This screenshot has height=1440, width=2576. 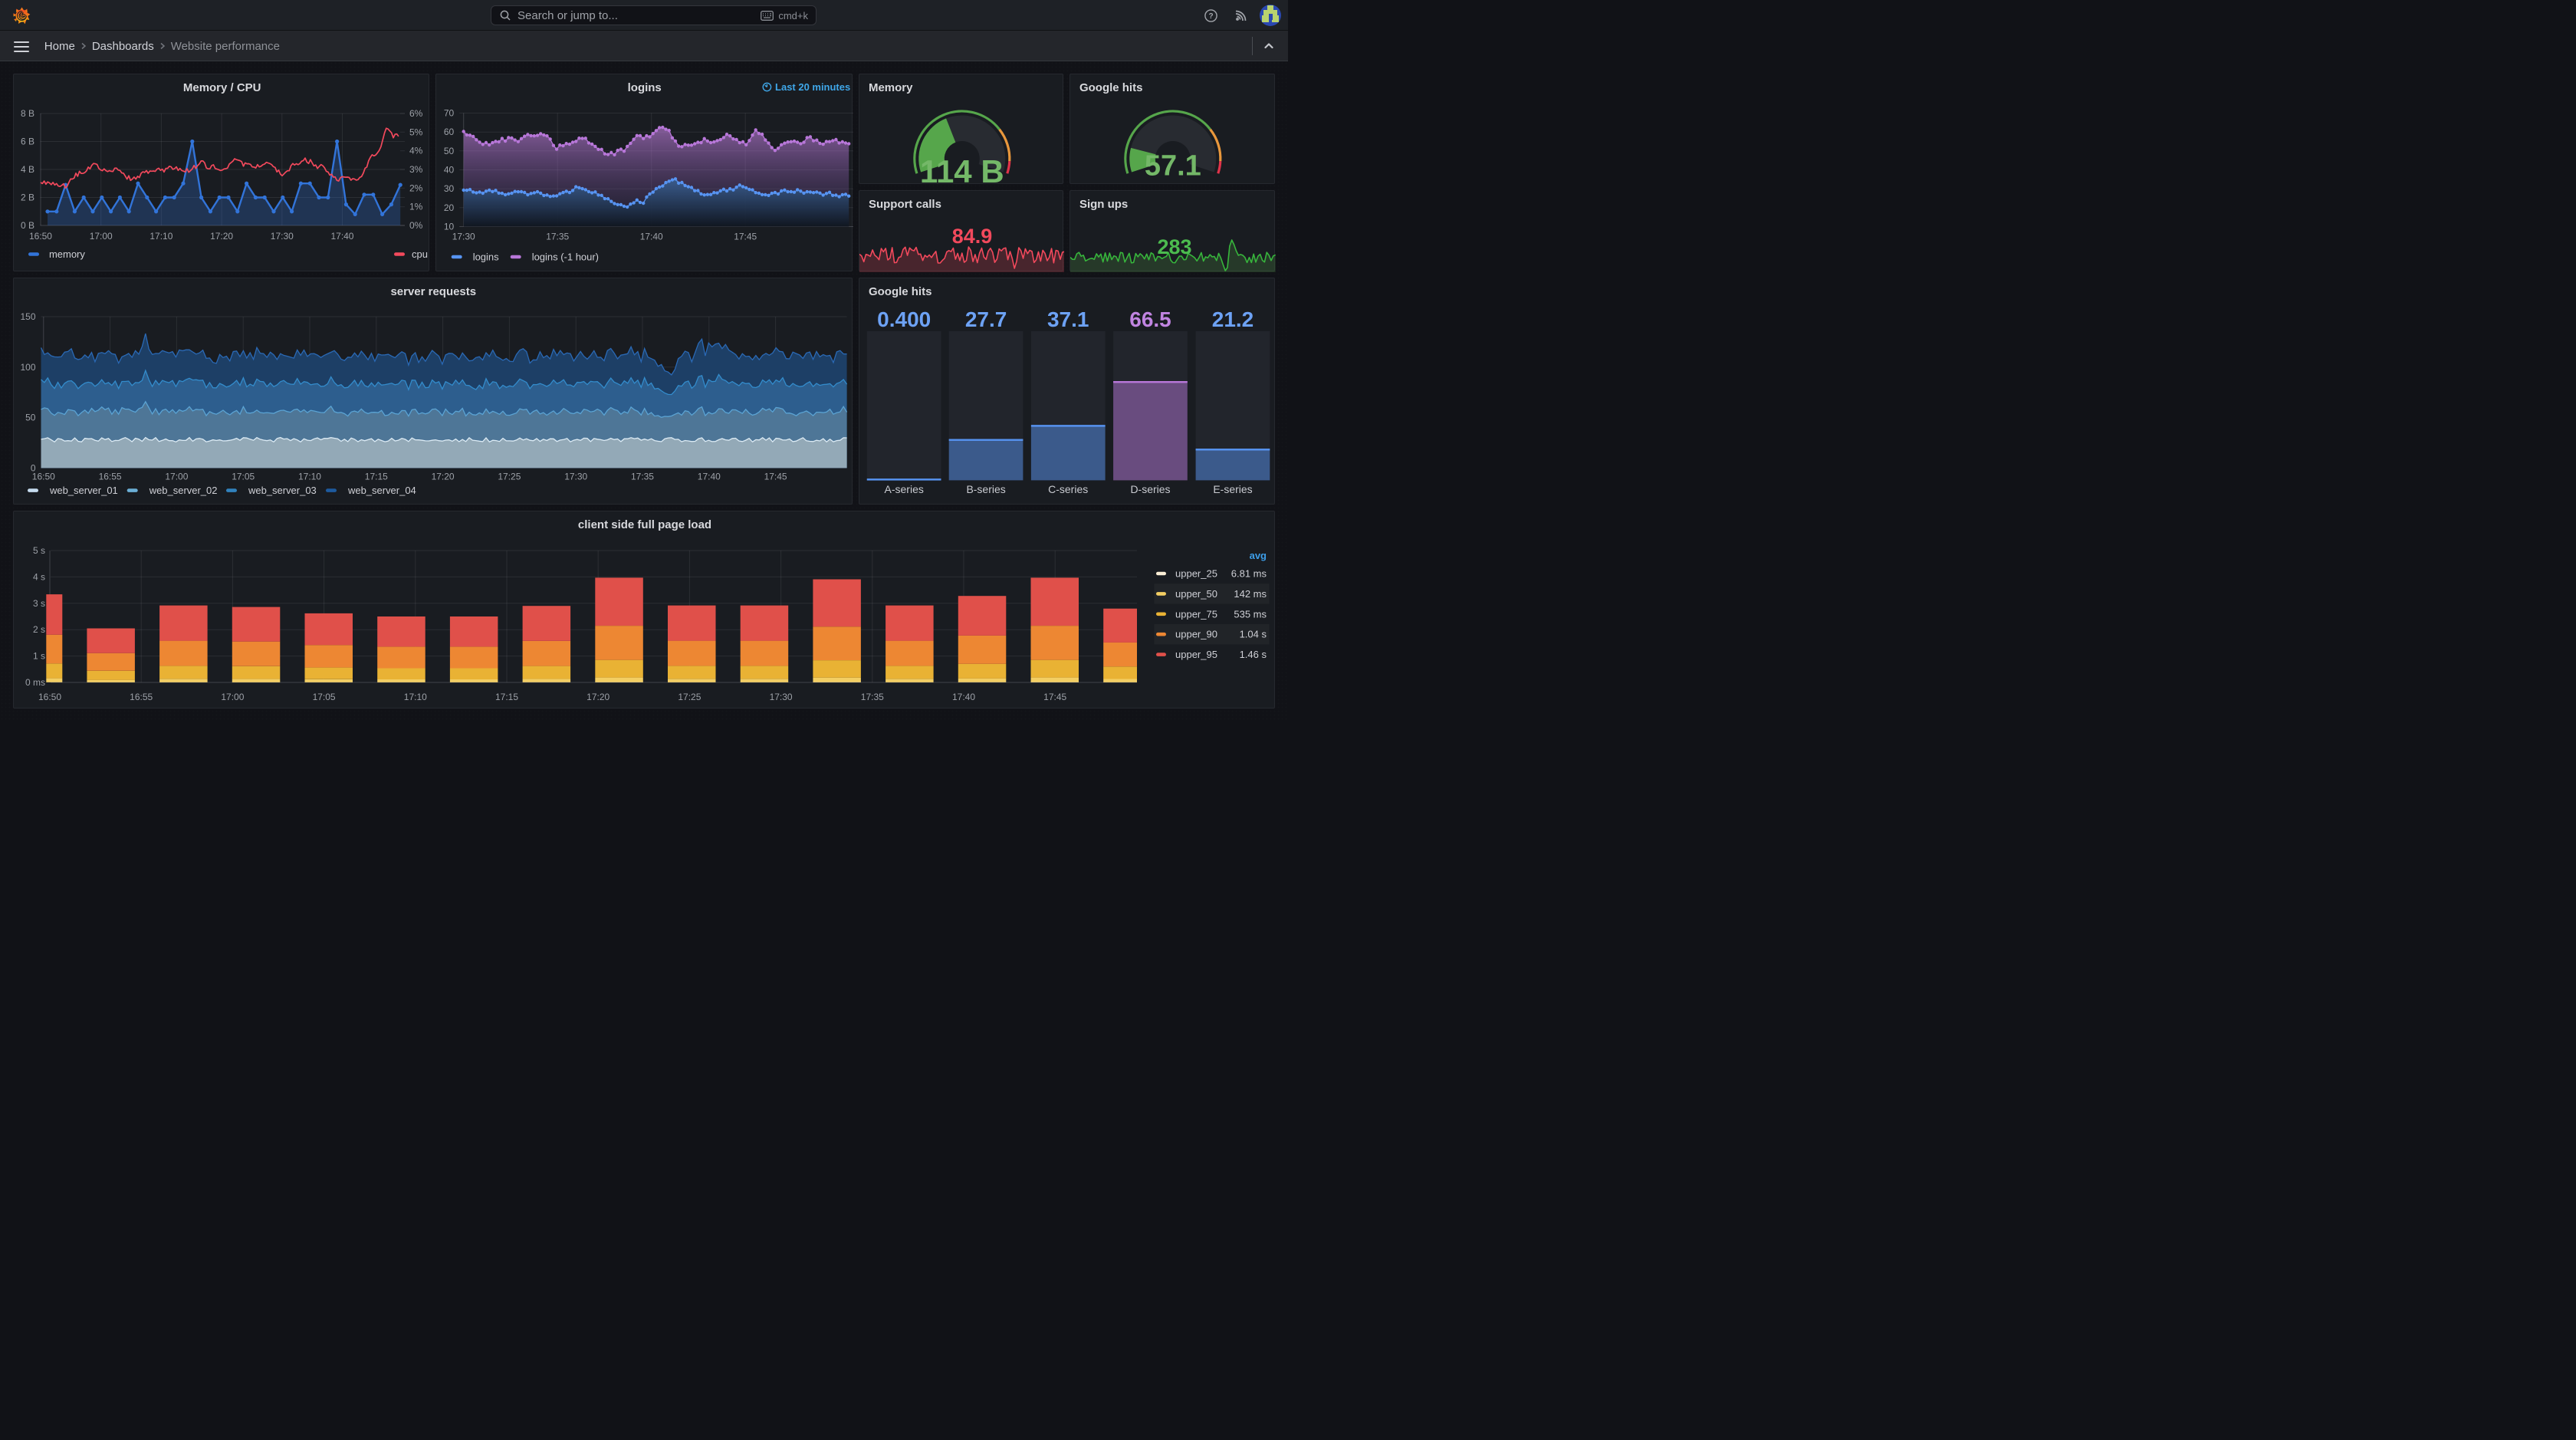 I want to click on svg-text: Google hits, so click(x=900, y=291).